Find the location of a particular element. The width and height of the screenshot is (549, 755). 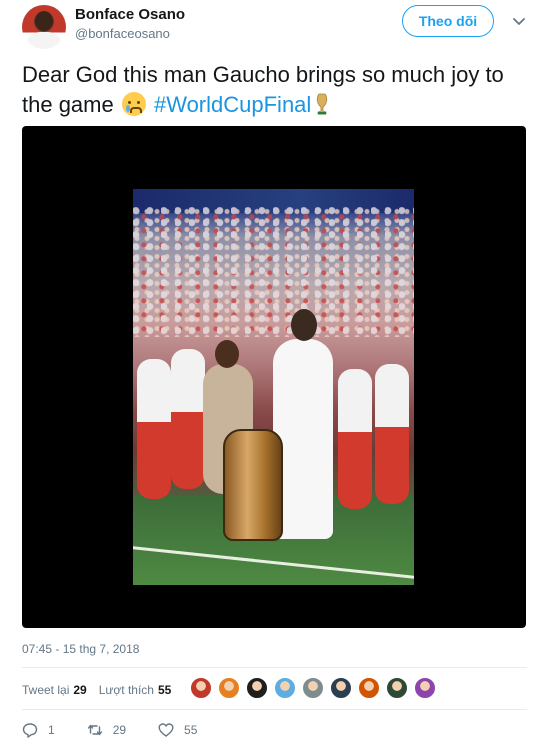

hashtag-link: #WorldCupFinal is located at coordinates (232, 104).